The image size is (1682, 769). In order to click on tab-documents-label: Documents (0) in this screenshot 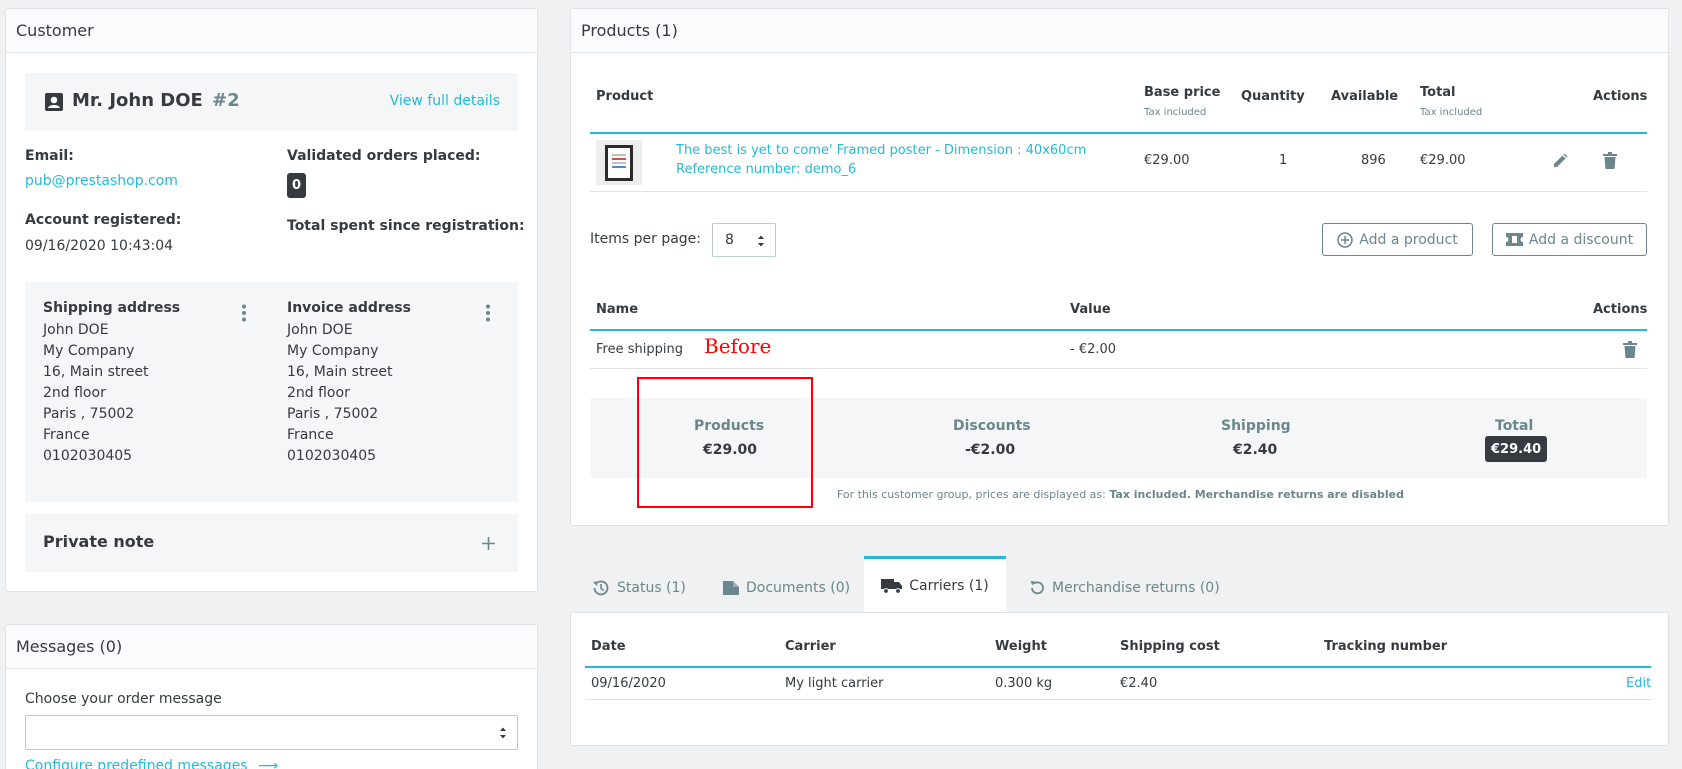, I will do `click(798, 588)`.